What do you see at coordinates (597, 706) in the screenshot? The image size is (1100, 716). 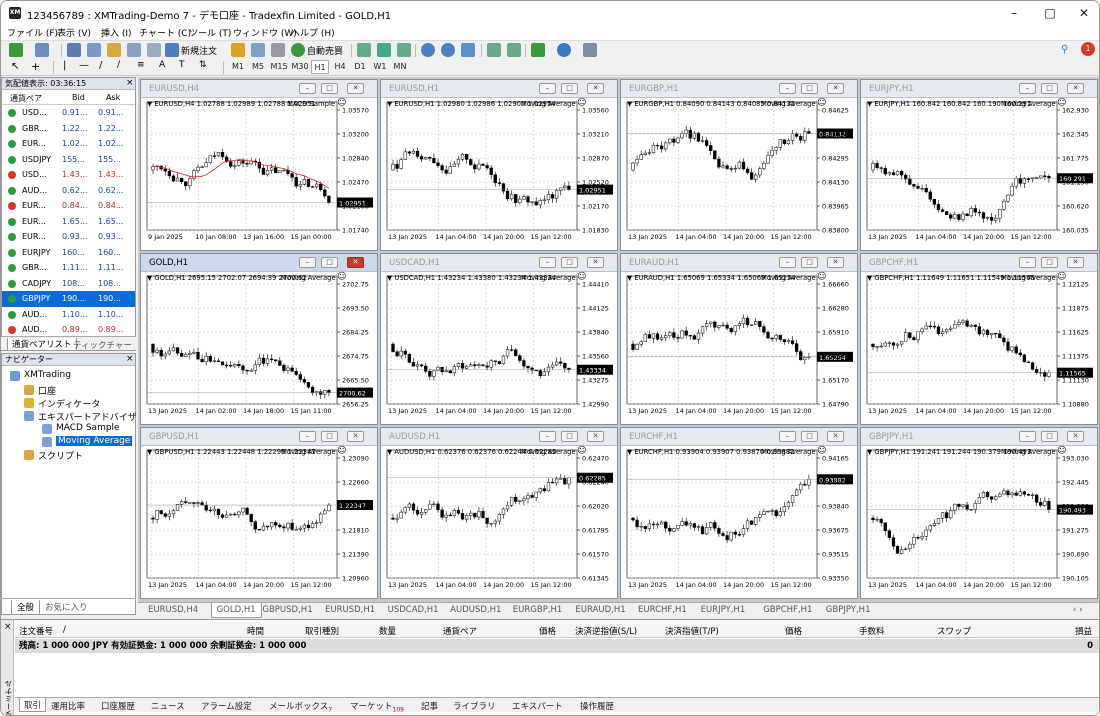 I see `terminal-tab: 操作履歴` at bounding box center [597, 706].